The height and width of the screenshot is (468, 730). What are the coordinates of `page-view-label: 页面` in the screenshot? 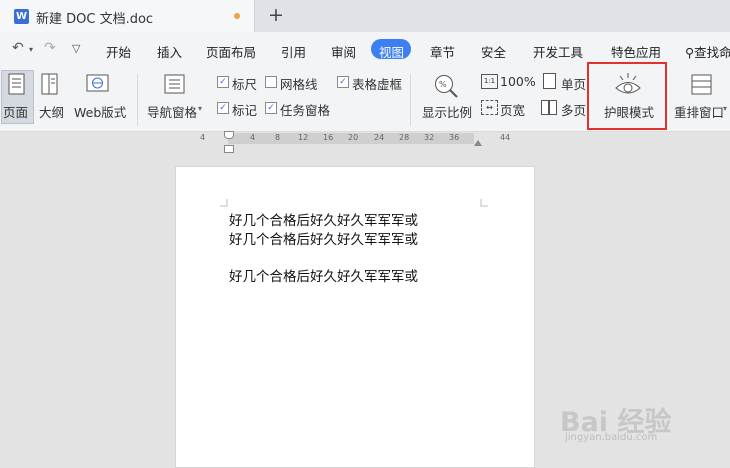 It's located at (16, 112).